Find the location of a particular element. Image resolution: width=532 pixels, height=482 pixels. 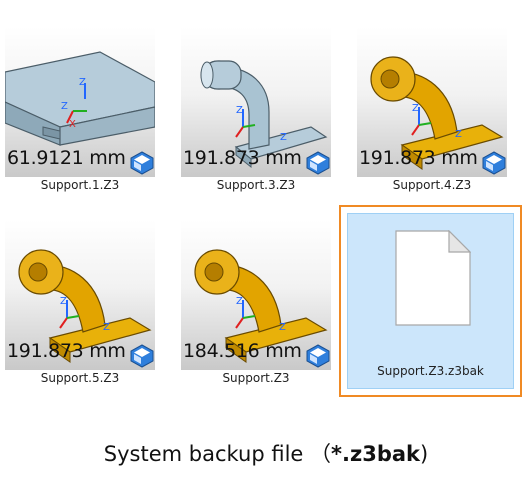

blank-document-icon is located at coordinates (433, 278).